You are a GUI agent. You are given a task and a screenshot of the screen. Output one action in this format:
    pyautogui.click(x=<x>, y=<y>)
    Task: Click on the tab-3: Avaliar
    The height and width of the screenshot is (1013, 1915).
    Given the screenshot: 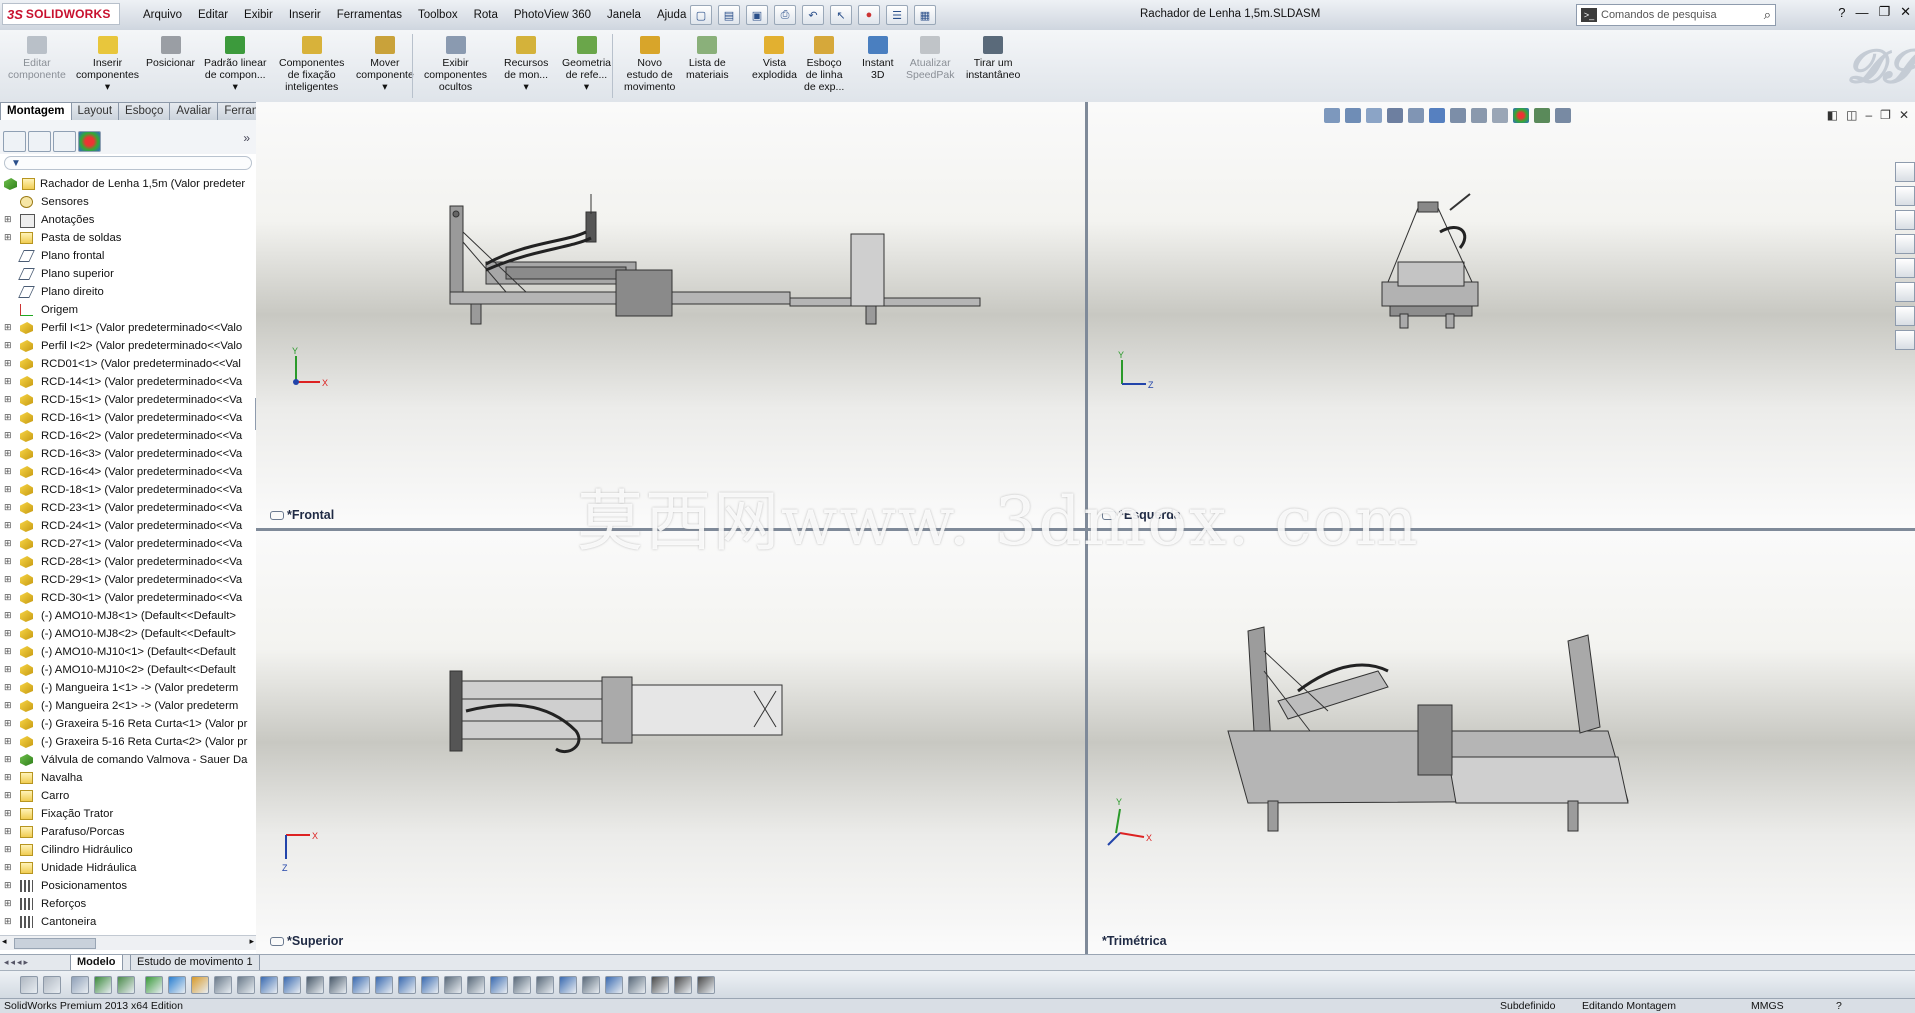 What is the action you would take?
    pyautogui.click(x=194, y=111)
    